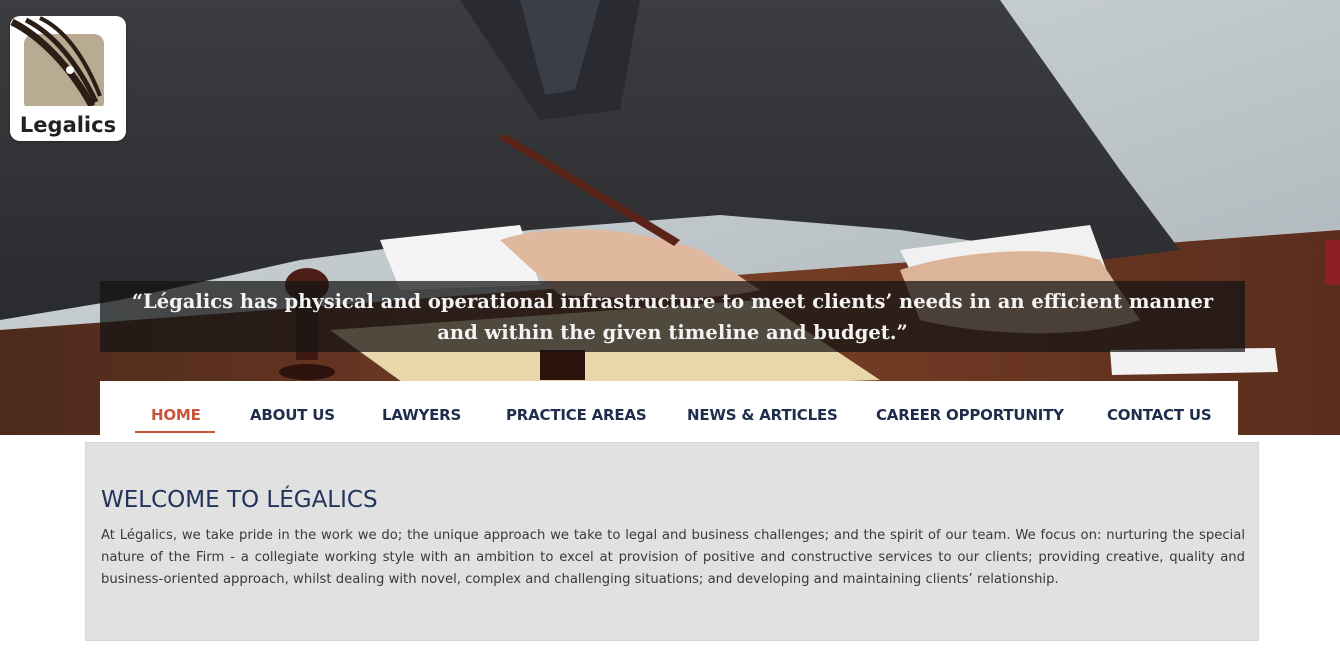 Image resolution: width=1340 pixels, height=650 pixels. Describe the element at coordinates (421, 415) in the screenshot. I see `nav-lawyers: LAWYERS` at that location.